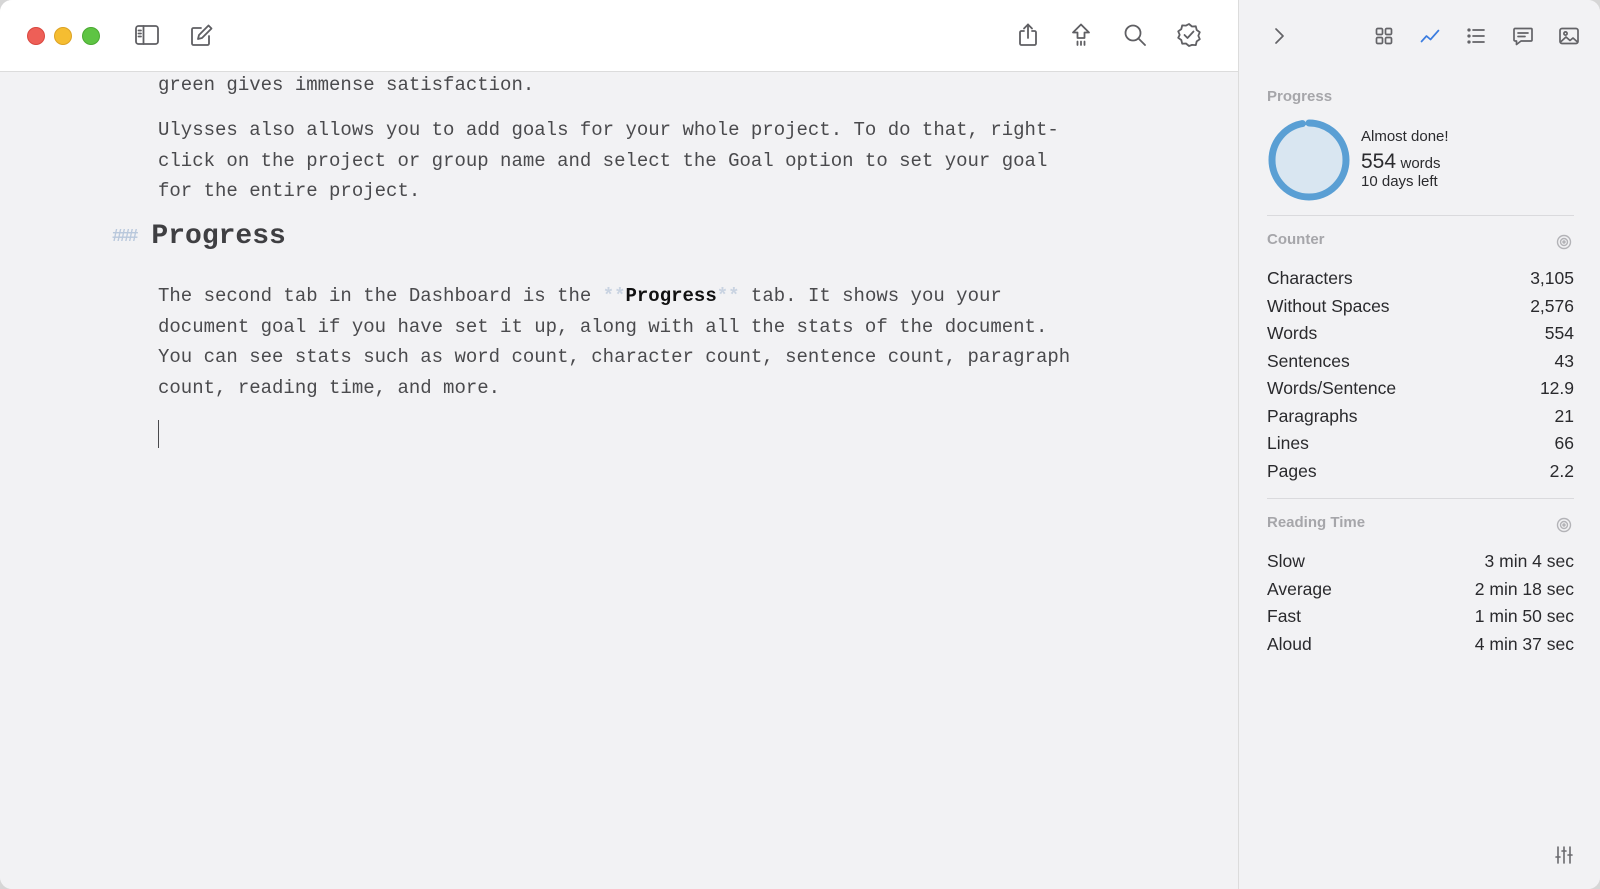  What do you see at coordinates (1310, 278) in the screenshot?
I see `stat-label: Characters` at bounding box center [1310, 278].